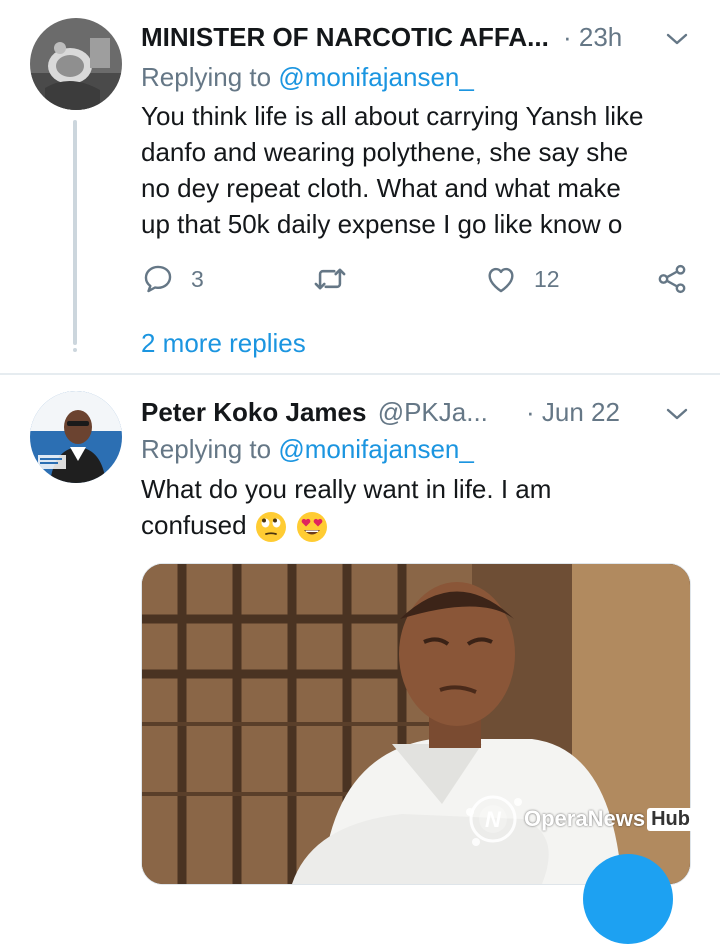 Image resolution: width=720 pixels, height=944 pixels. I want to click on share-icon, so click(672, 279).